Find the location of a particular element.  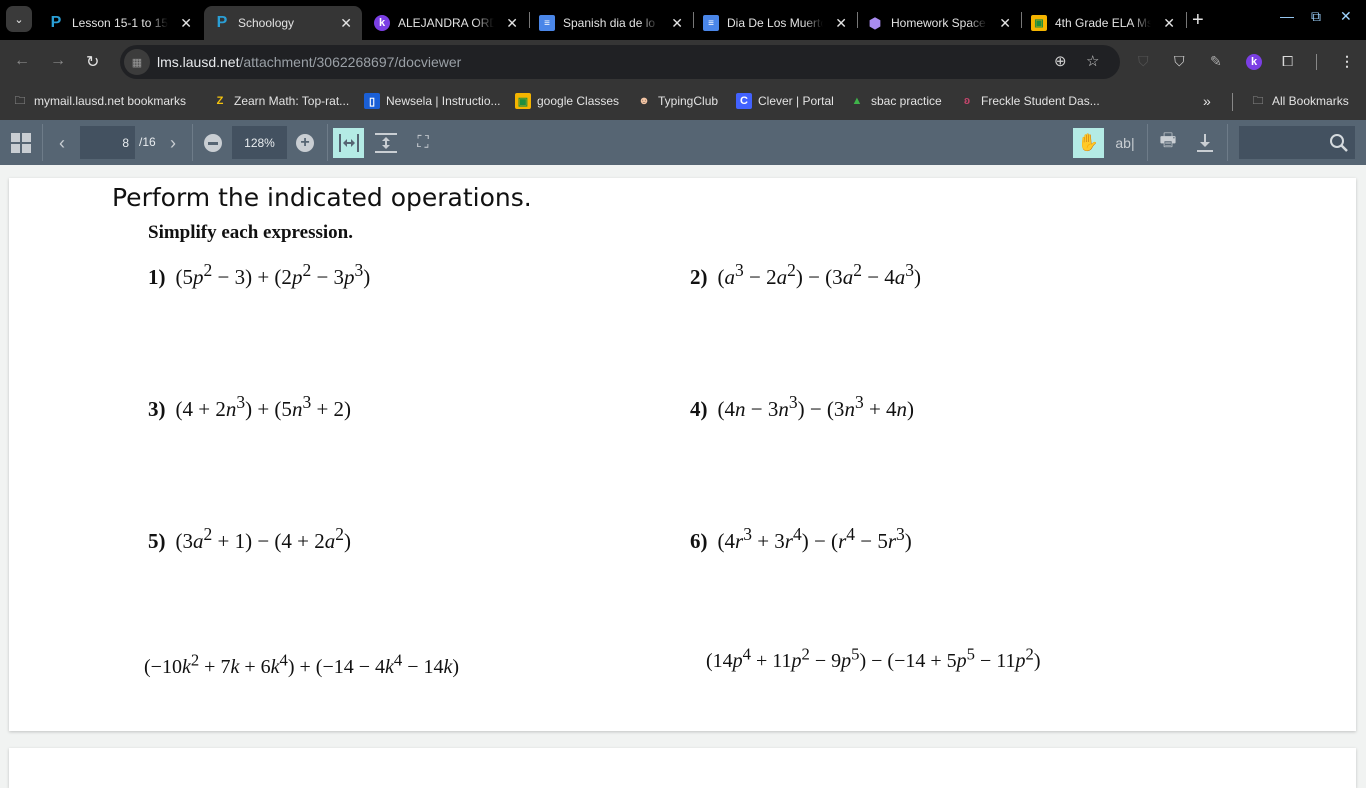

tab-4th-grade-ela: ▣ 4th Grade ELA Ms ✕ is located at coordinates (1103, 23).